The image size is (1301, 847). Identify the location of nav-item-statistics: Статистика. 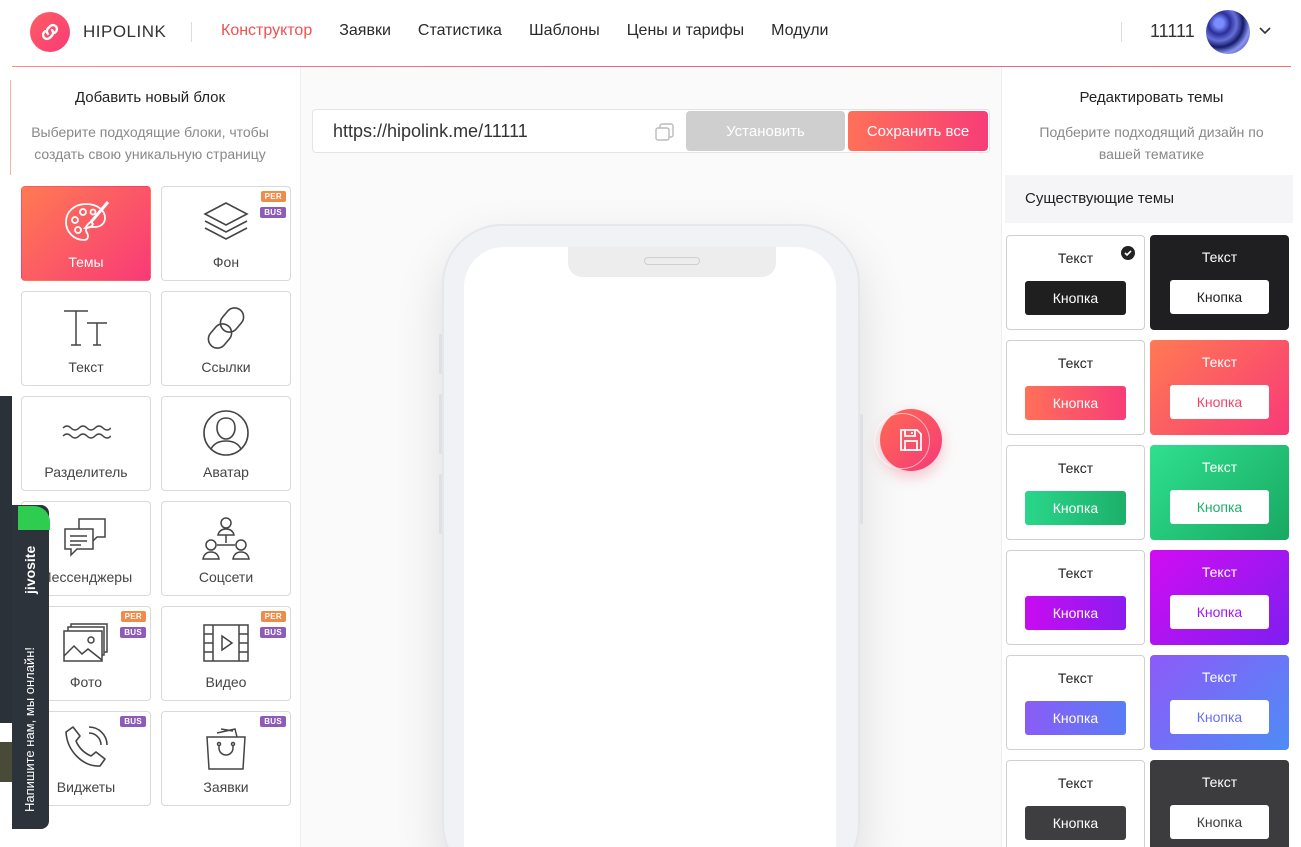
(460, 31).